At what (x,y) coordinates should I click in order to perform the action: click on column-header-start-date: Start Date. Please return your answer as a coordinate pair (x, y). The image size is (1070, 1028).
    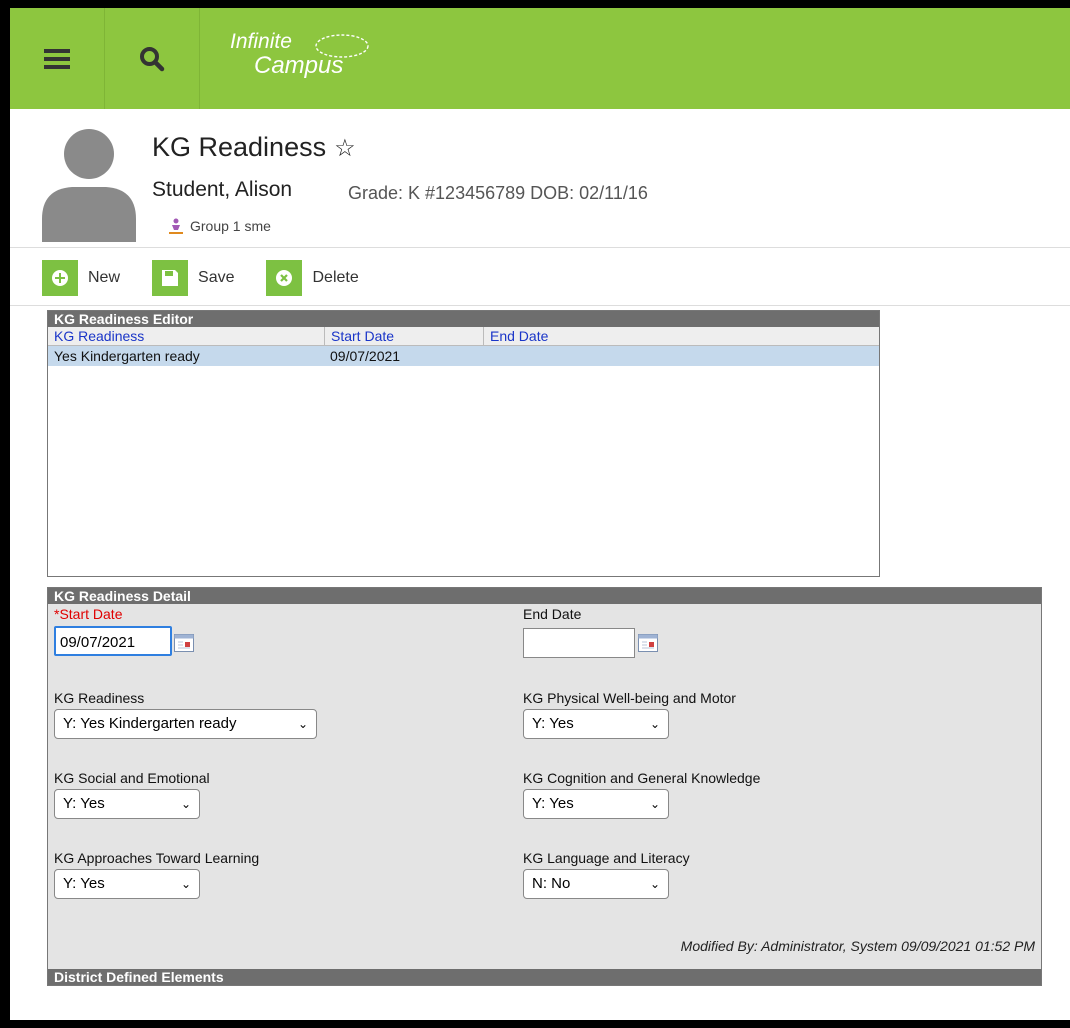
    Looking at the image, I should click on (404, 336).